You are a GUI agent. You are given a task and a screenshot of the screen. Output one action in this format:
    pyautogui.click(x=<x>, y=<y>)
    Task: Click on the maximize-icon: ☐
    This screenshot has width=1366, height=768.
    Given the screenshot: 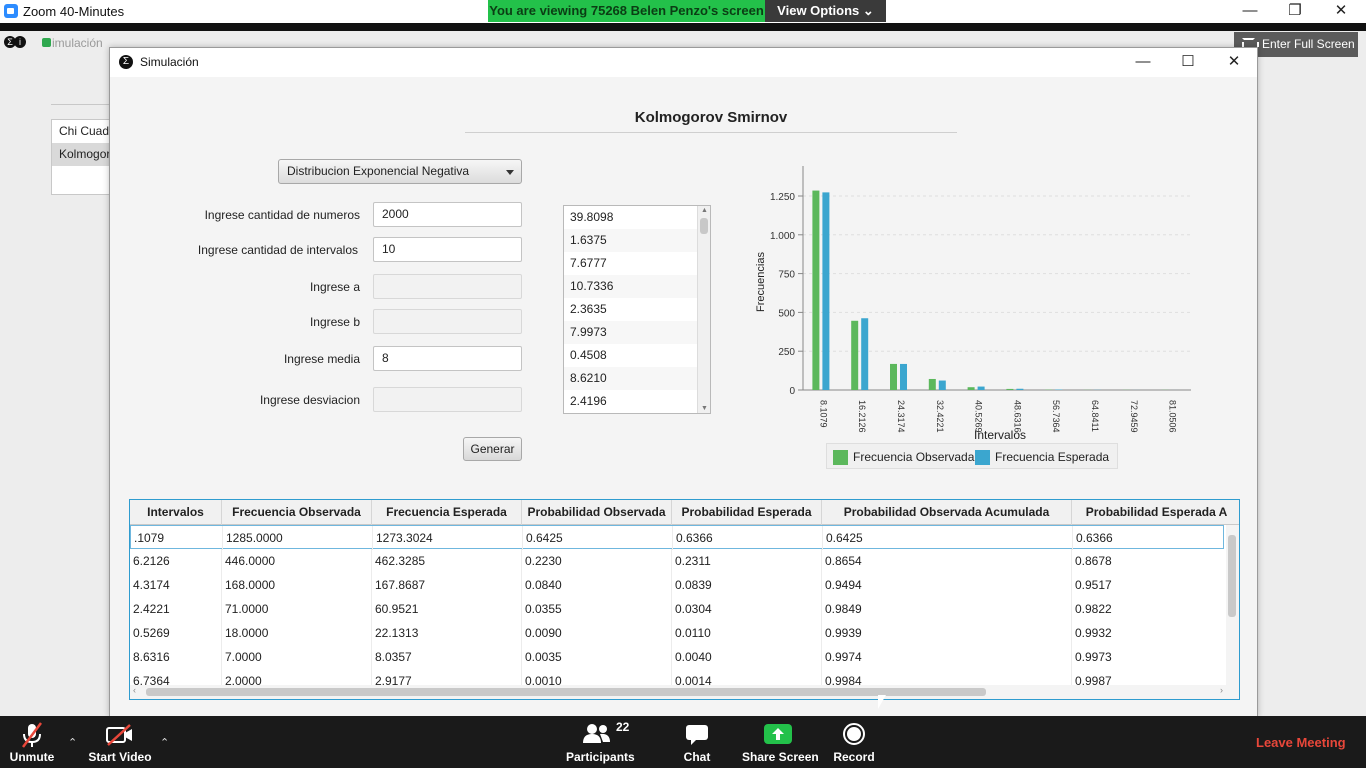 What is the action you would take?
    pyautogui.click(x=1188, y=62)
    